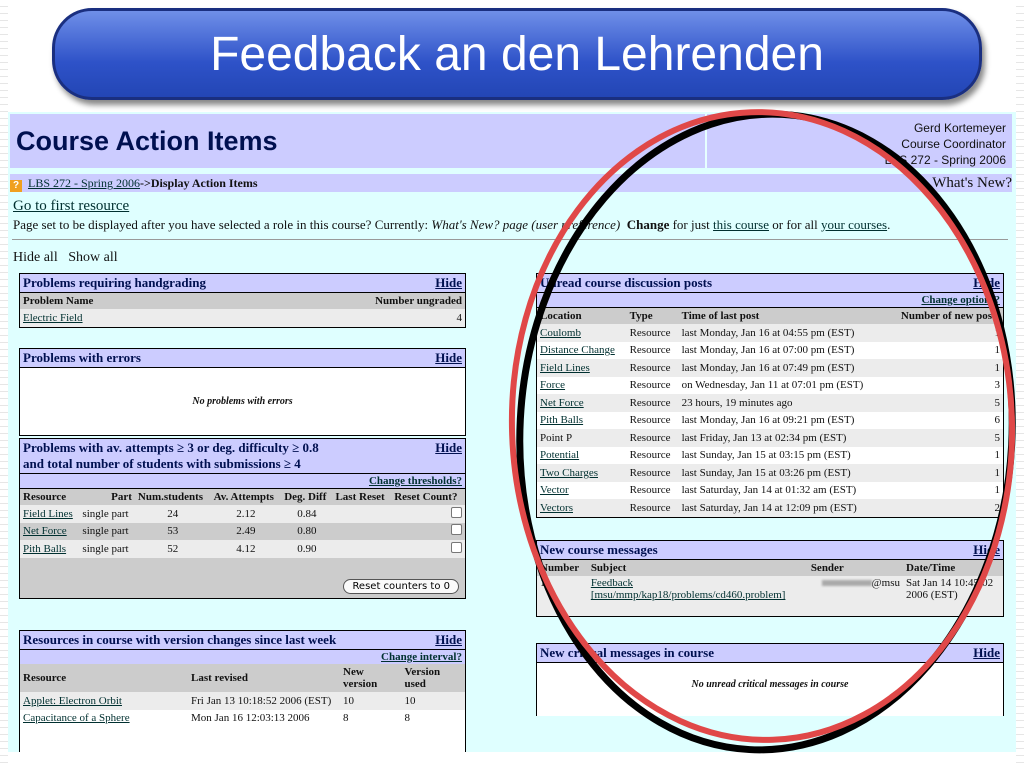 This screenshot has width=1024, height=768. I want to click on location: Field Lines, so click(582, 368).